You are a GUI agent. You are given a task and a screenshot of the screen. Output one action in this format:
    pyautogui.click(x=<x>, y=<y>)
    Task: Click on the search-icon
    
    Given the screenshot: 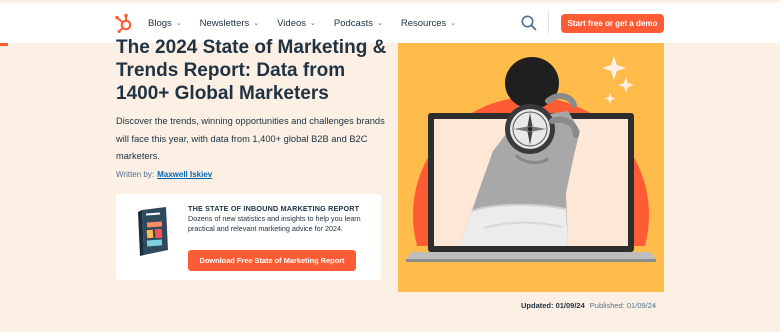 What is the action you would take?
    pyautogui.click(x=529, y=23)
    